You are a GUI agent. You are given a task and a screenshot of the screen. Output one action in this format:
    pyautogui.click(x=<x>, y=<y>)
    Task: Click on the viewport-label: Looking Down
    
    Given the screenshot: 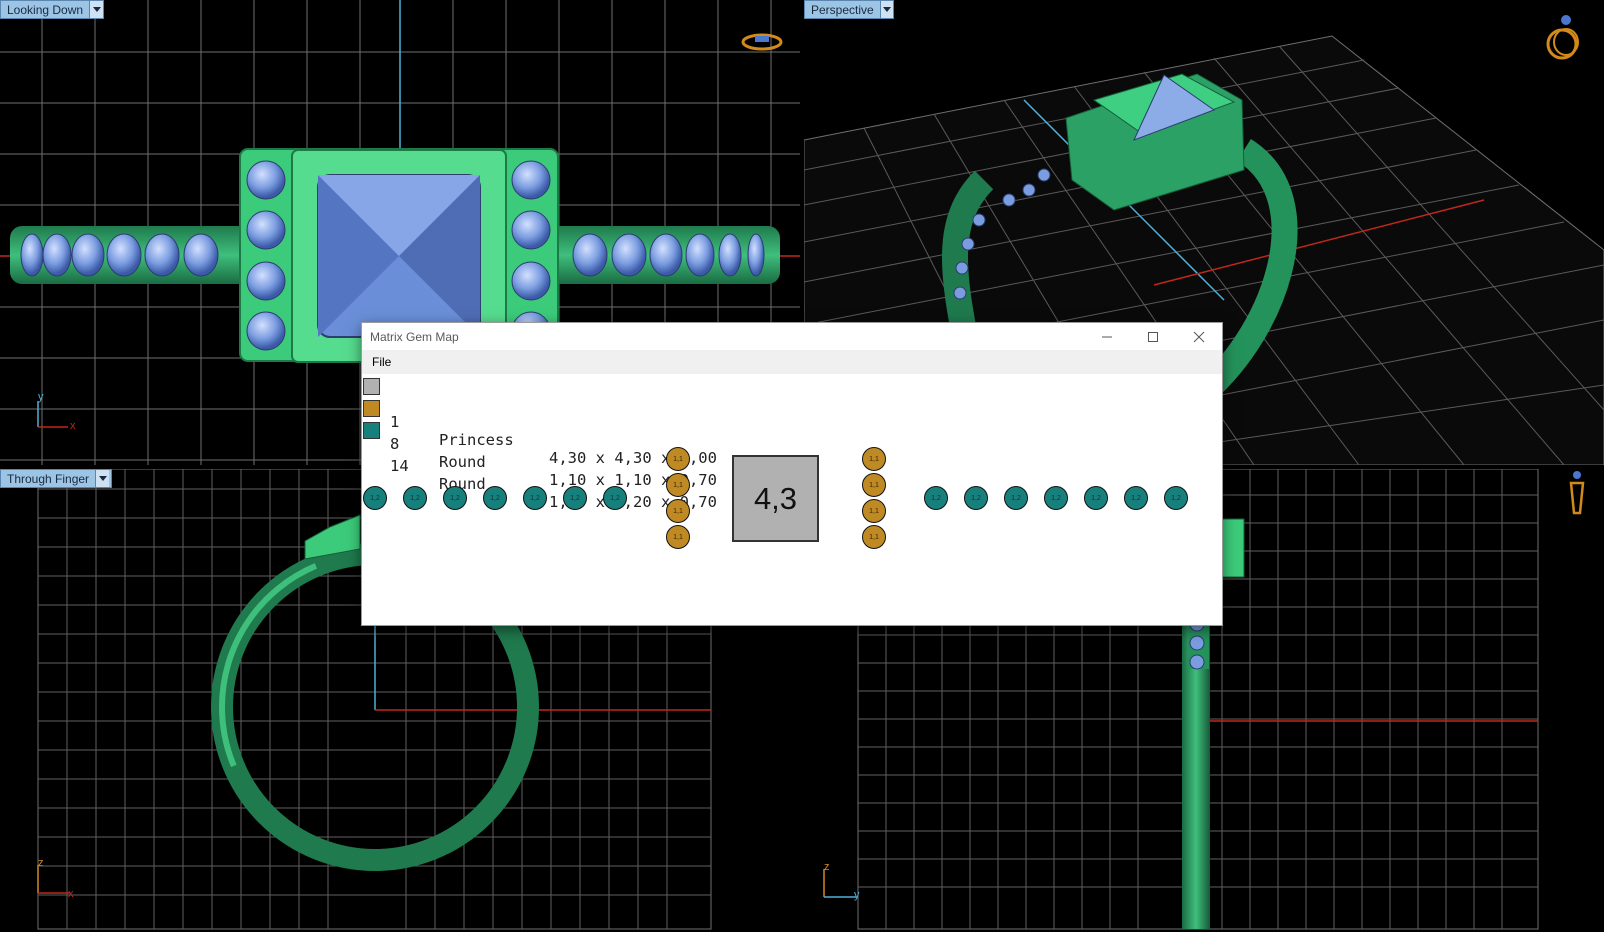 What is the action you would take?
    pyautogui.click(x=45, y=10)
    